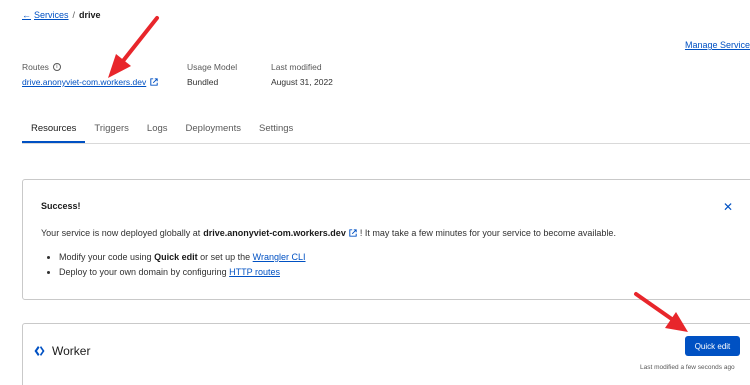  I want to click on tab-resources: Resources, so click(54, 130).